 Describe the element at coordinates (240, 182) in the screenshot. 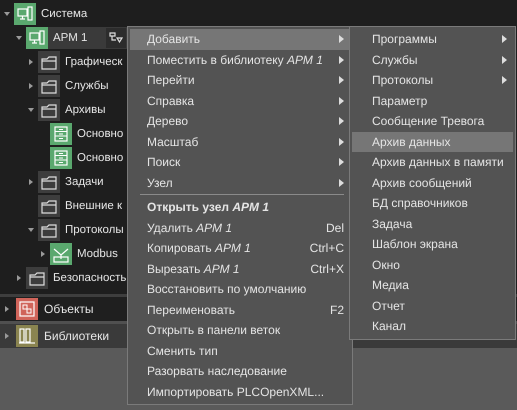

I see `menu-item: Узел` at that location.